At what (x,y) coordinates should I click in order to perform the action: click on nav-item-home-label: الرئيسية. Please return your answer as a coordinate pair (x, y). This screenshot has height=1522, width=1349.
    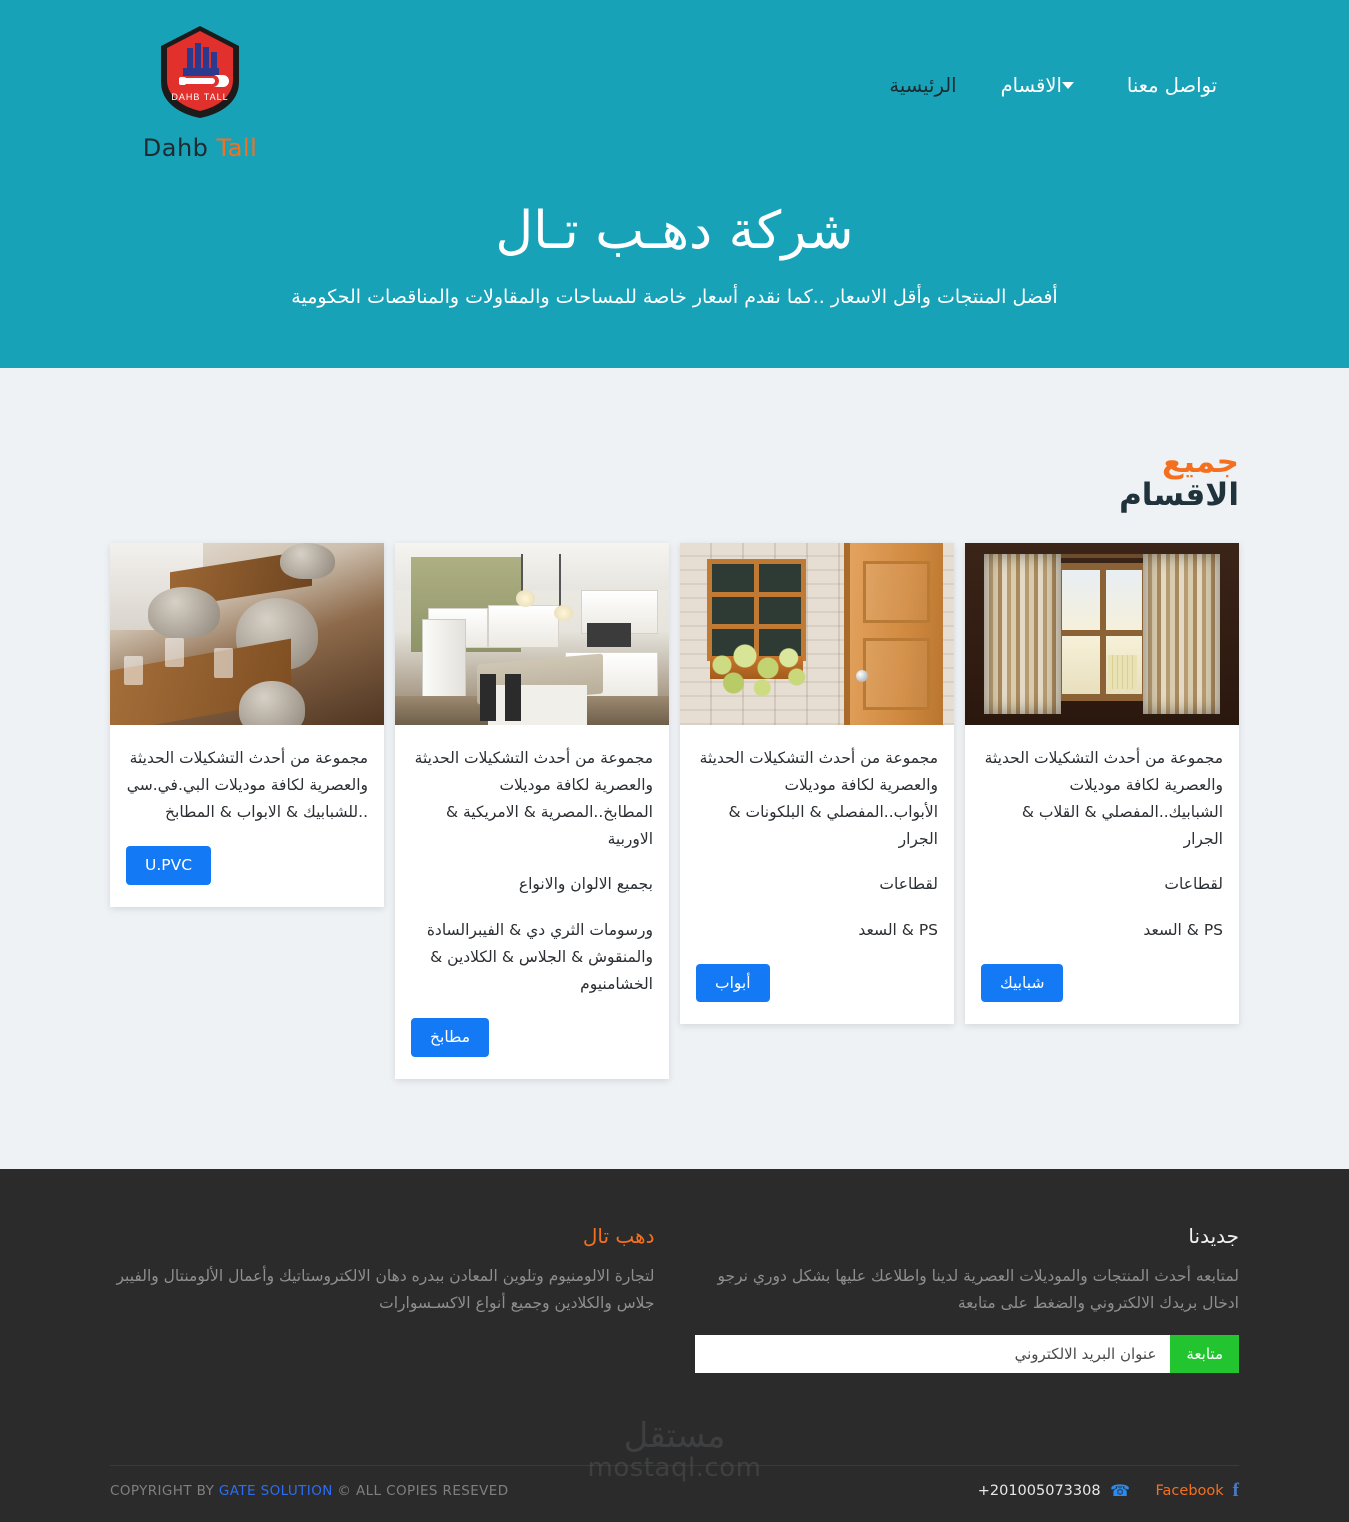
    Looking at the image, I should click on (923, 85).